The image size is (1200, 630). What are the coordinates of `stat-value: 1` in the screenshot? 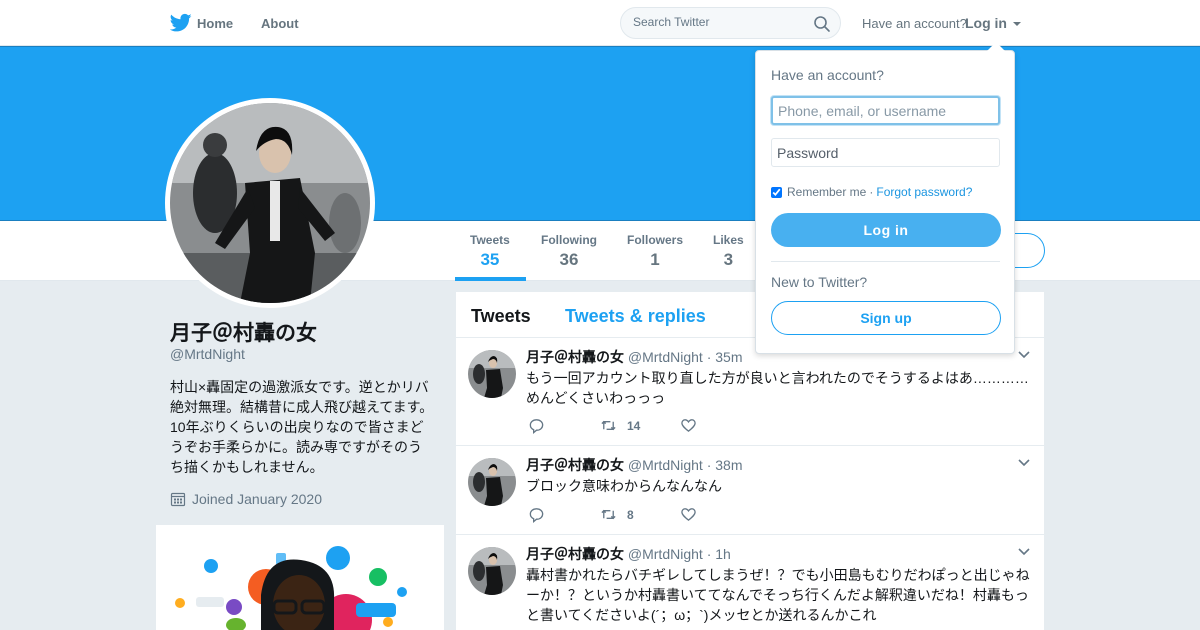 It's located at (655, 259).